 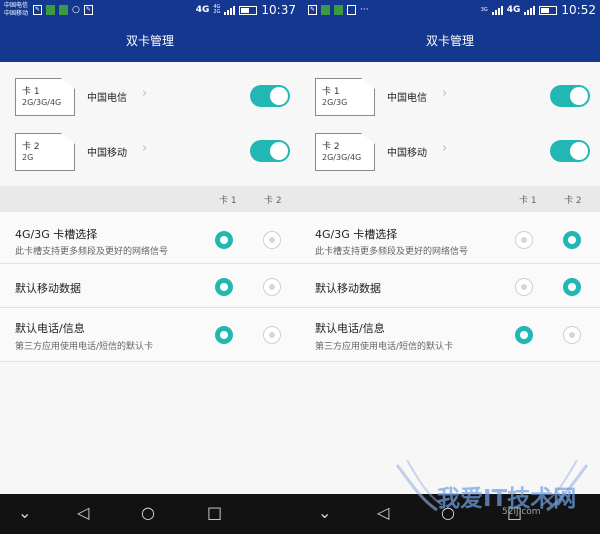 What do you see at coordinates (484, 9) in the screenshot?
I see `network-type-small: 3G` at bounding box center [484, 9].